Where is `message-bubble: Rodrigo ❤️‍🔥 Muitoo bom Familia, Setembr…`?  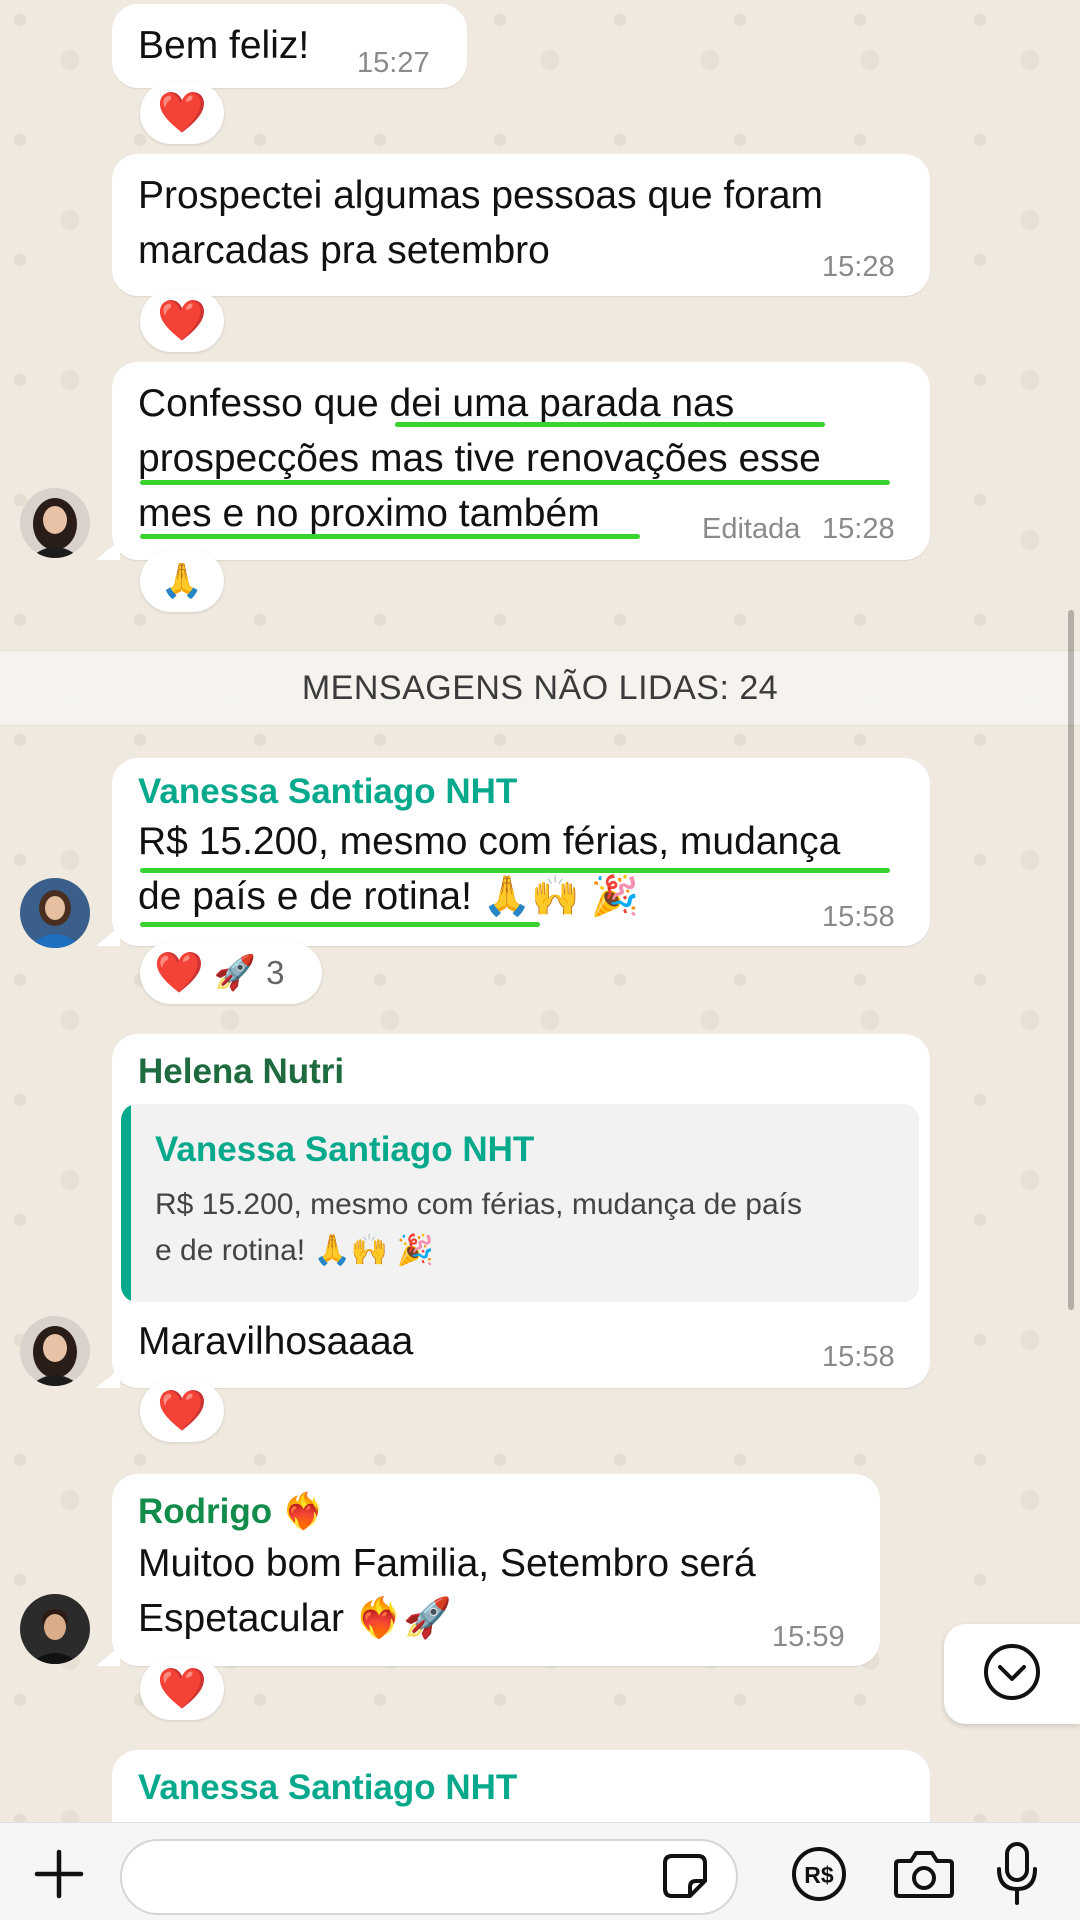 message-bubble: Rodrigo ❤️‍🔥 Muitoo bom Familia, Setembr… is located at coordinates (496, 1570).